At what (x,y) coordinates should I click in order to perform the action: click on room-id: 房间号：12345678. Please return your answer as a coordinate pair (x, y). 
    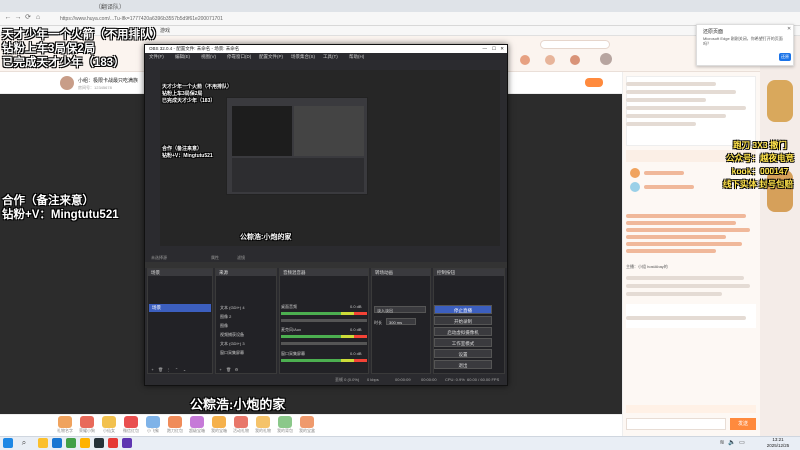
    Looking at the image, I should click on (95, 87).